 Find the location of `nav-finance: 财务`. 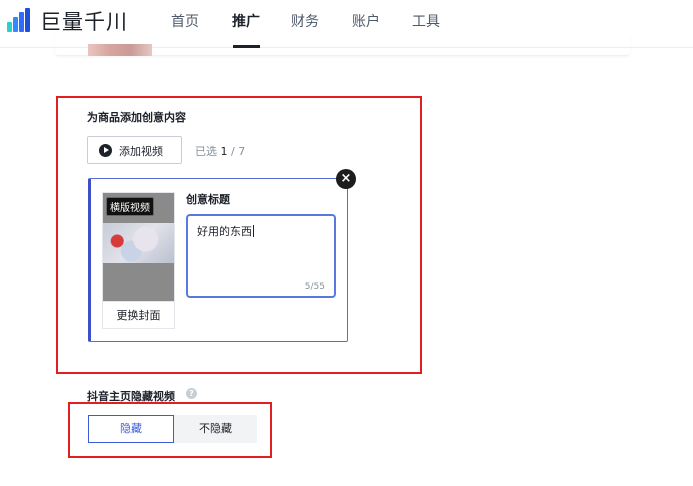

nav-finance: 财务 is located at coordinates (305, 21).